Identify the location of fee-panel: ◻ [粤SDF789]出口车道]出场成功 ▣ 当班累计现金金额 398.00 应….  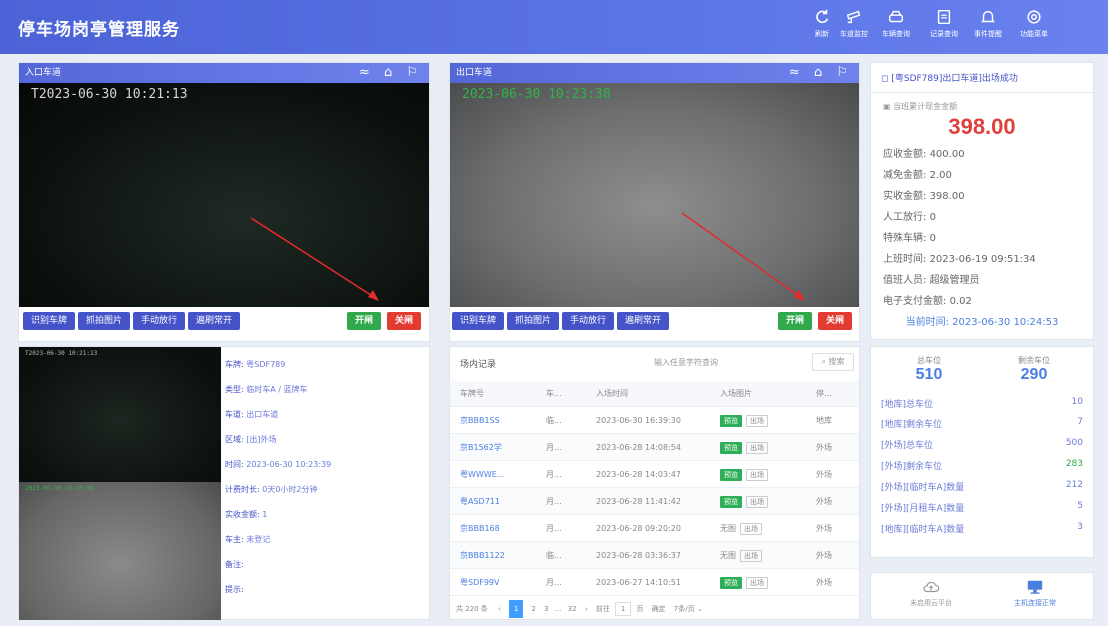
(982, 201).